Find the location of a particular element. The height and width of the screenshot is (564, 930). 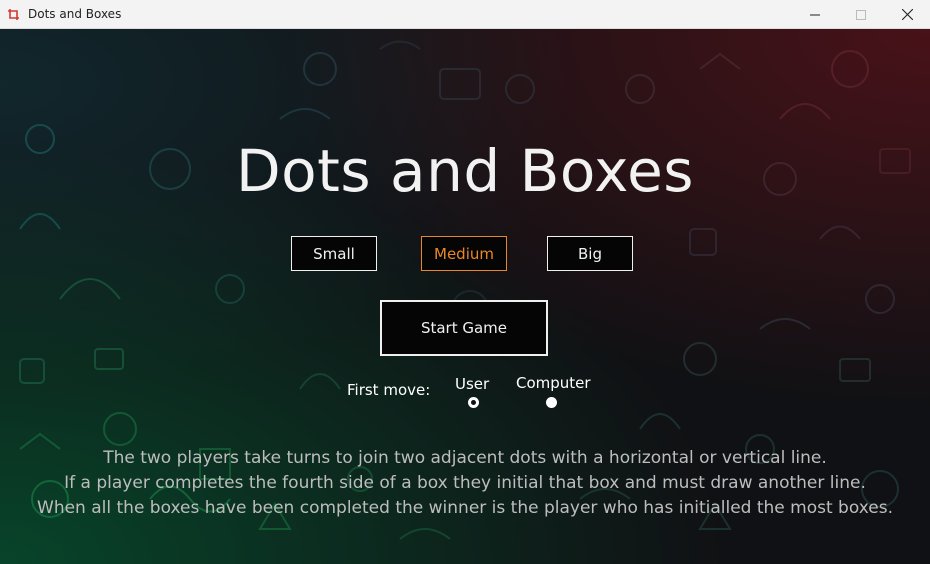

app-icon is located at coordinates (14, 14).